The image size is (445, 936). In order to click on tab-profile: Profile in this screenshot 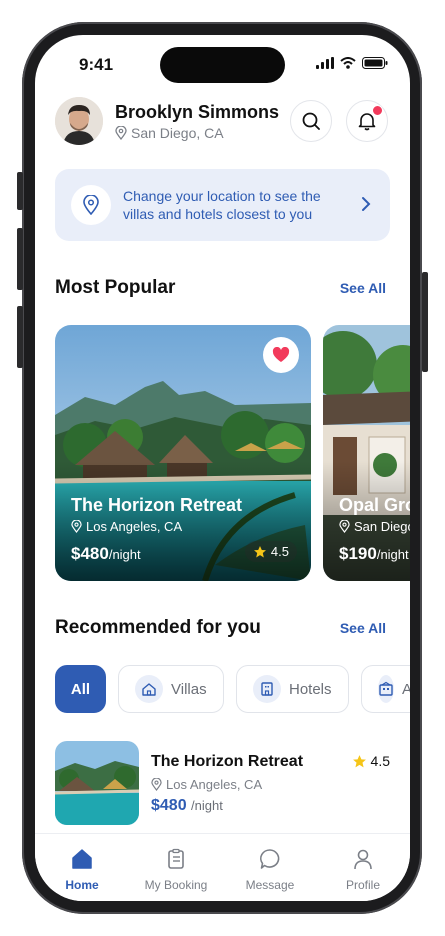, I will do `click(363, 870)`.